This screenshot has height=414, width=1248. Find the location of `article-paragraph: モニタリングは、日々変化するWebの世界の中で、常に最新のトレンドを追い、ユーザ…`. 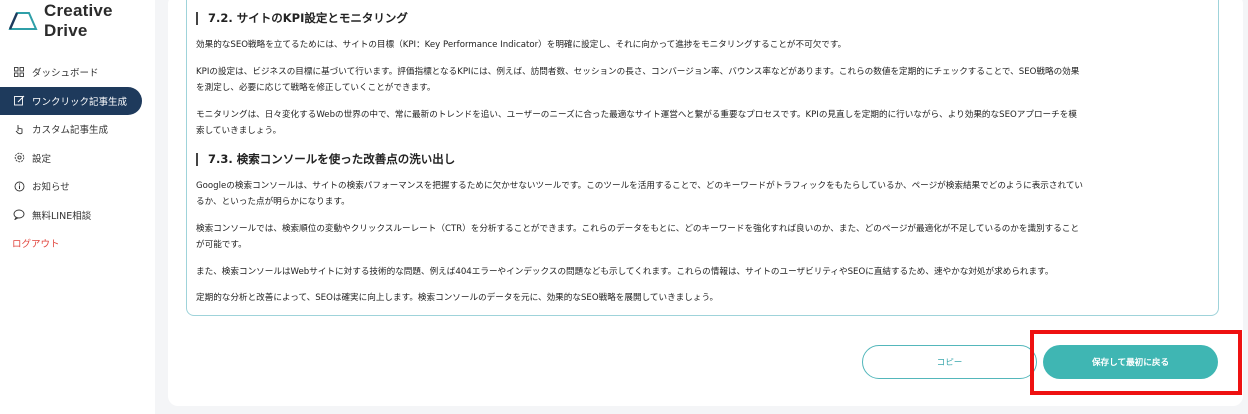

article-paragraph: モニタリングは、日々変化するWebの世界の中で、常に最新のトレンドを追い、ユーザ… is located at coordinates (636, 115).